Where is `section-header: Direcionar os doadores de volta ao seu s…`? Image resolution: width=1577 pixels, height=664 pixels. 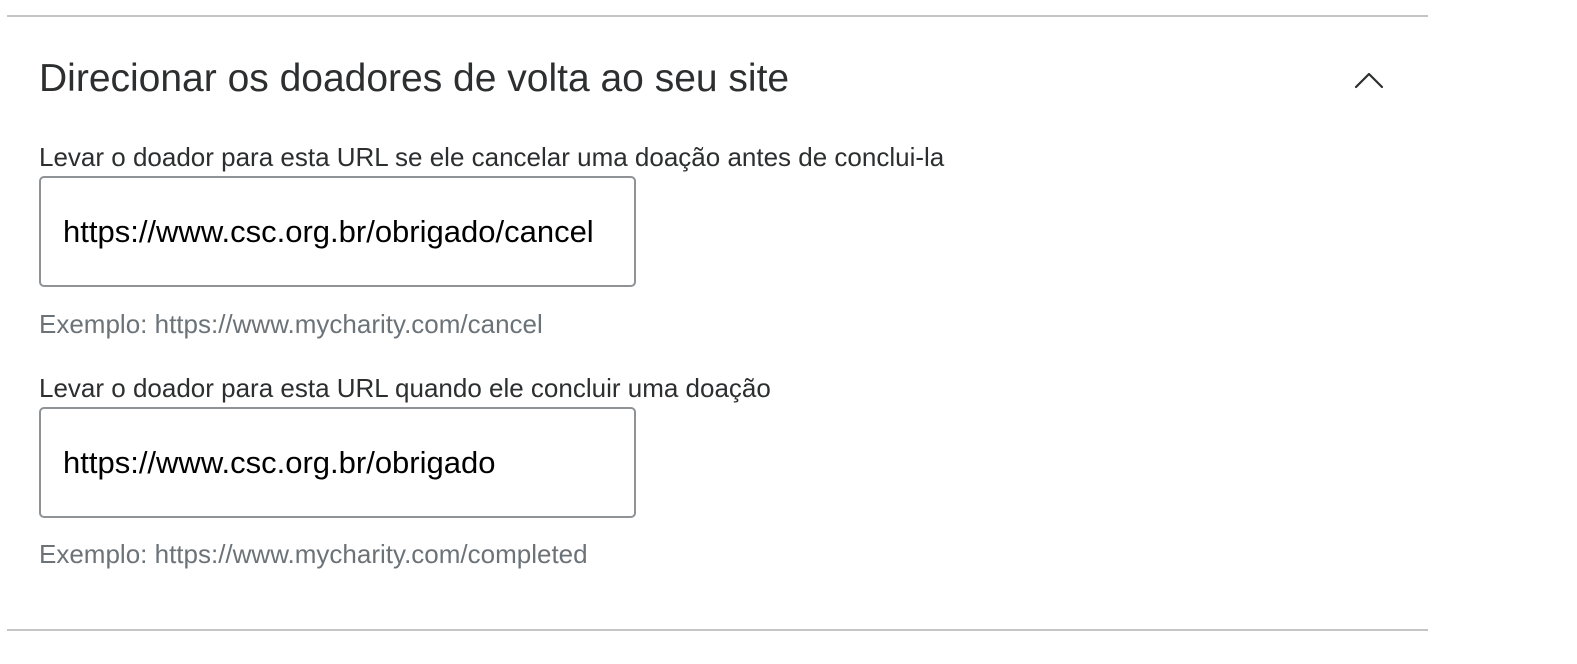
section-header: Direcionar os doadores de volta ao seu s… is located at coordinates (719, 79).